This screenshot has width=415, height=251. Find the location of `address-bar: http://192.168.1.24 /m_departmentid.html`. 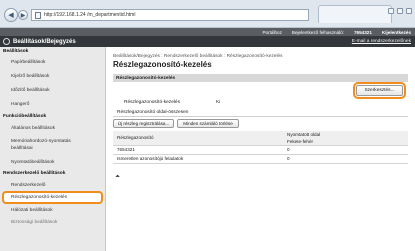

address-bar: http://192.168.1.24 /m_departmentid.html is located at coordinates (170, 15).